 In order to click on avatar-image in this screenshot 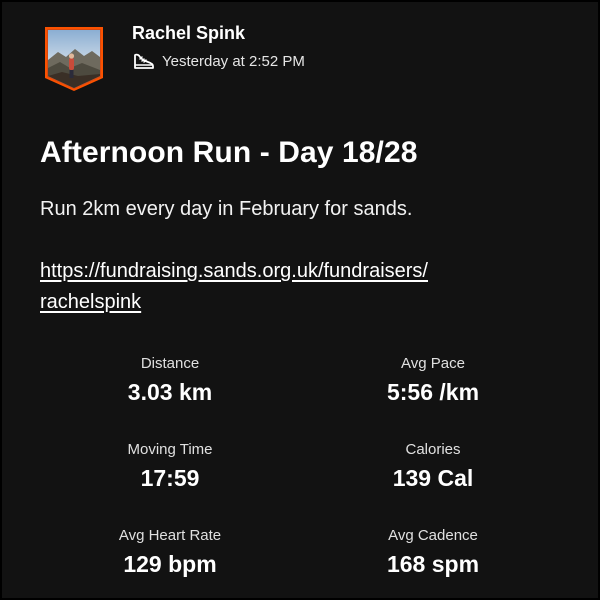, I will do `click(74, 59)`.